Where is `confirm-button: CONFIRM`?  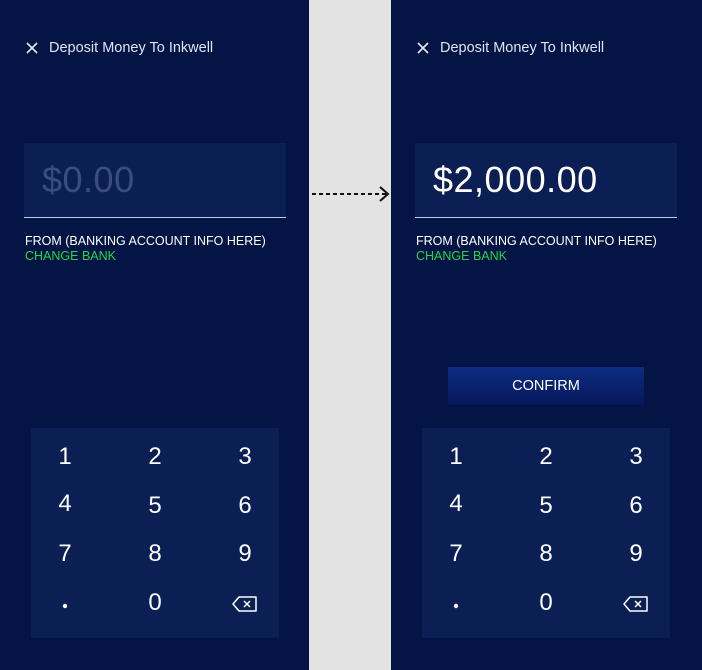
confirm-button: CONFIRM is located at coordinates (546, 386).